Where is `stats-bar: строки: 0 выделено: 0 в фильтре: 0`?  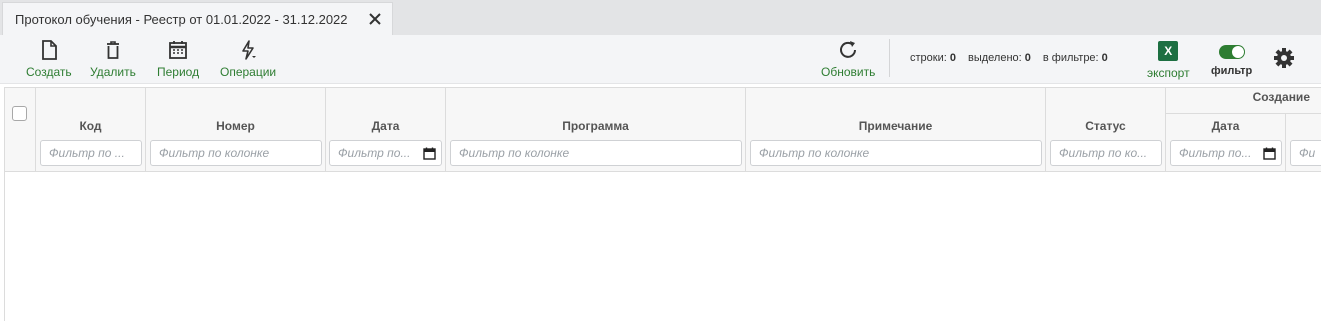
stats-bar: строки: 0 выделено: 0 в фильтре: 0 is located at coordinates (1009, 58).